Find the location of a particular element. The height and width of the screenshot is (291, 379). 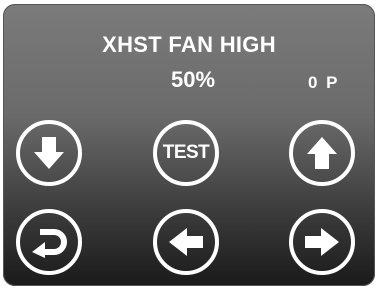

right-button is located at coordinates (322, 242).